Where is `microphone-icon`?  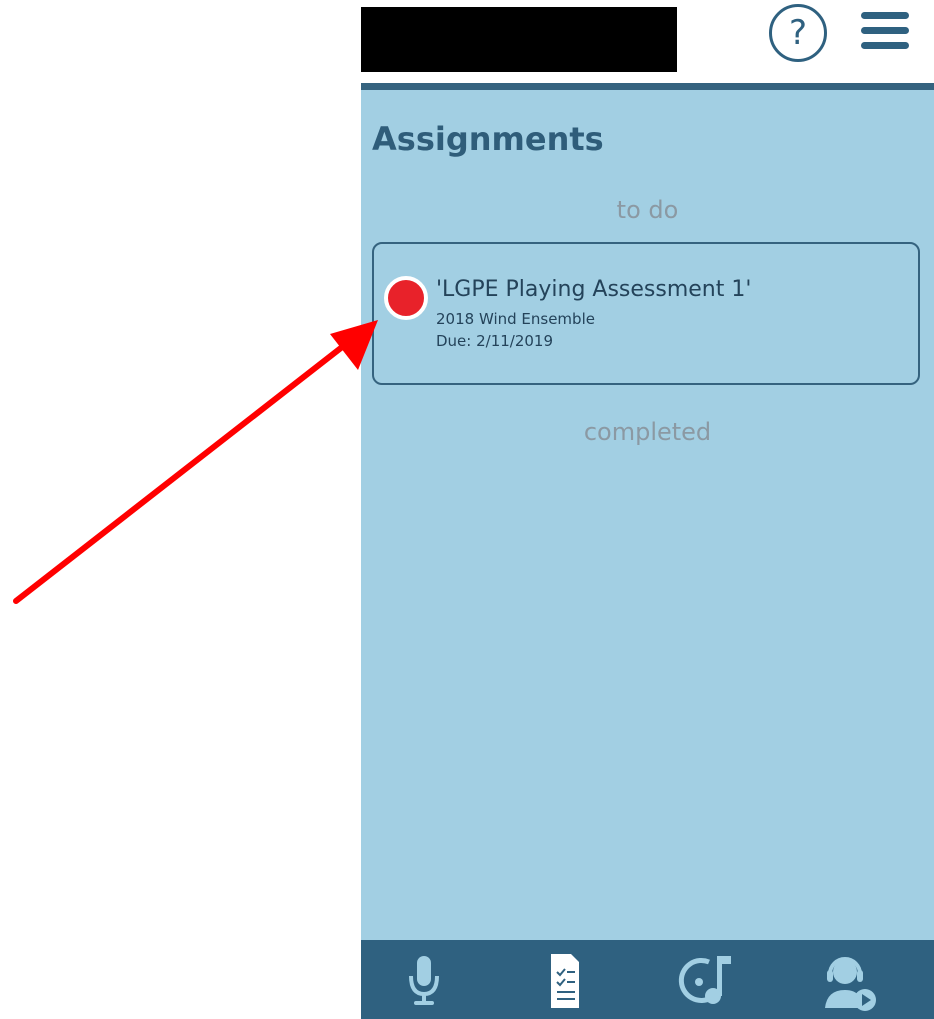 microphone-icon is located at coordinates (424, 980).